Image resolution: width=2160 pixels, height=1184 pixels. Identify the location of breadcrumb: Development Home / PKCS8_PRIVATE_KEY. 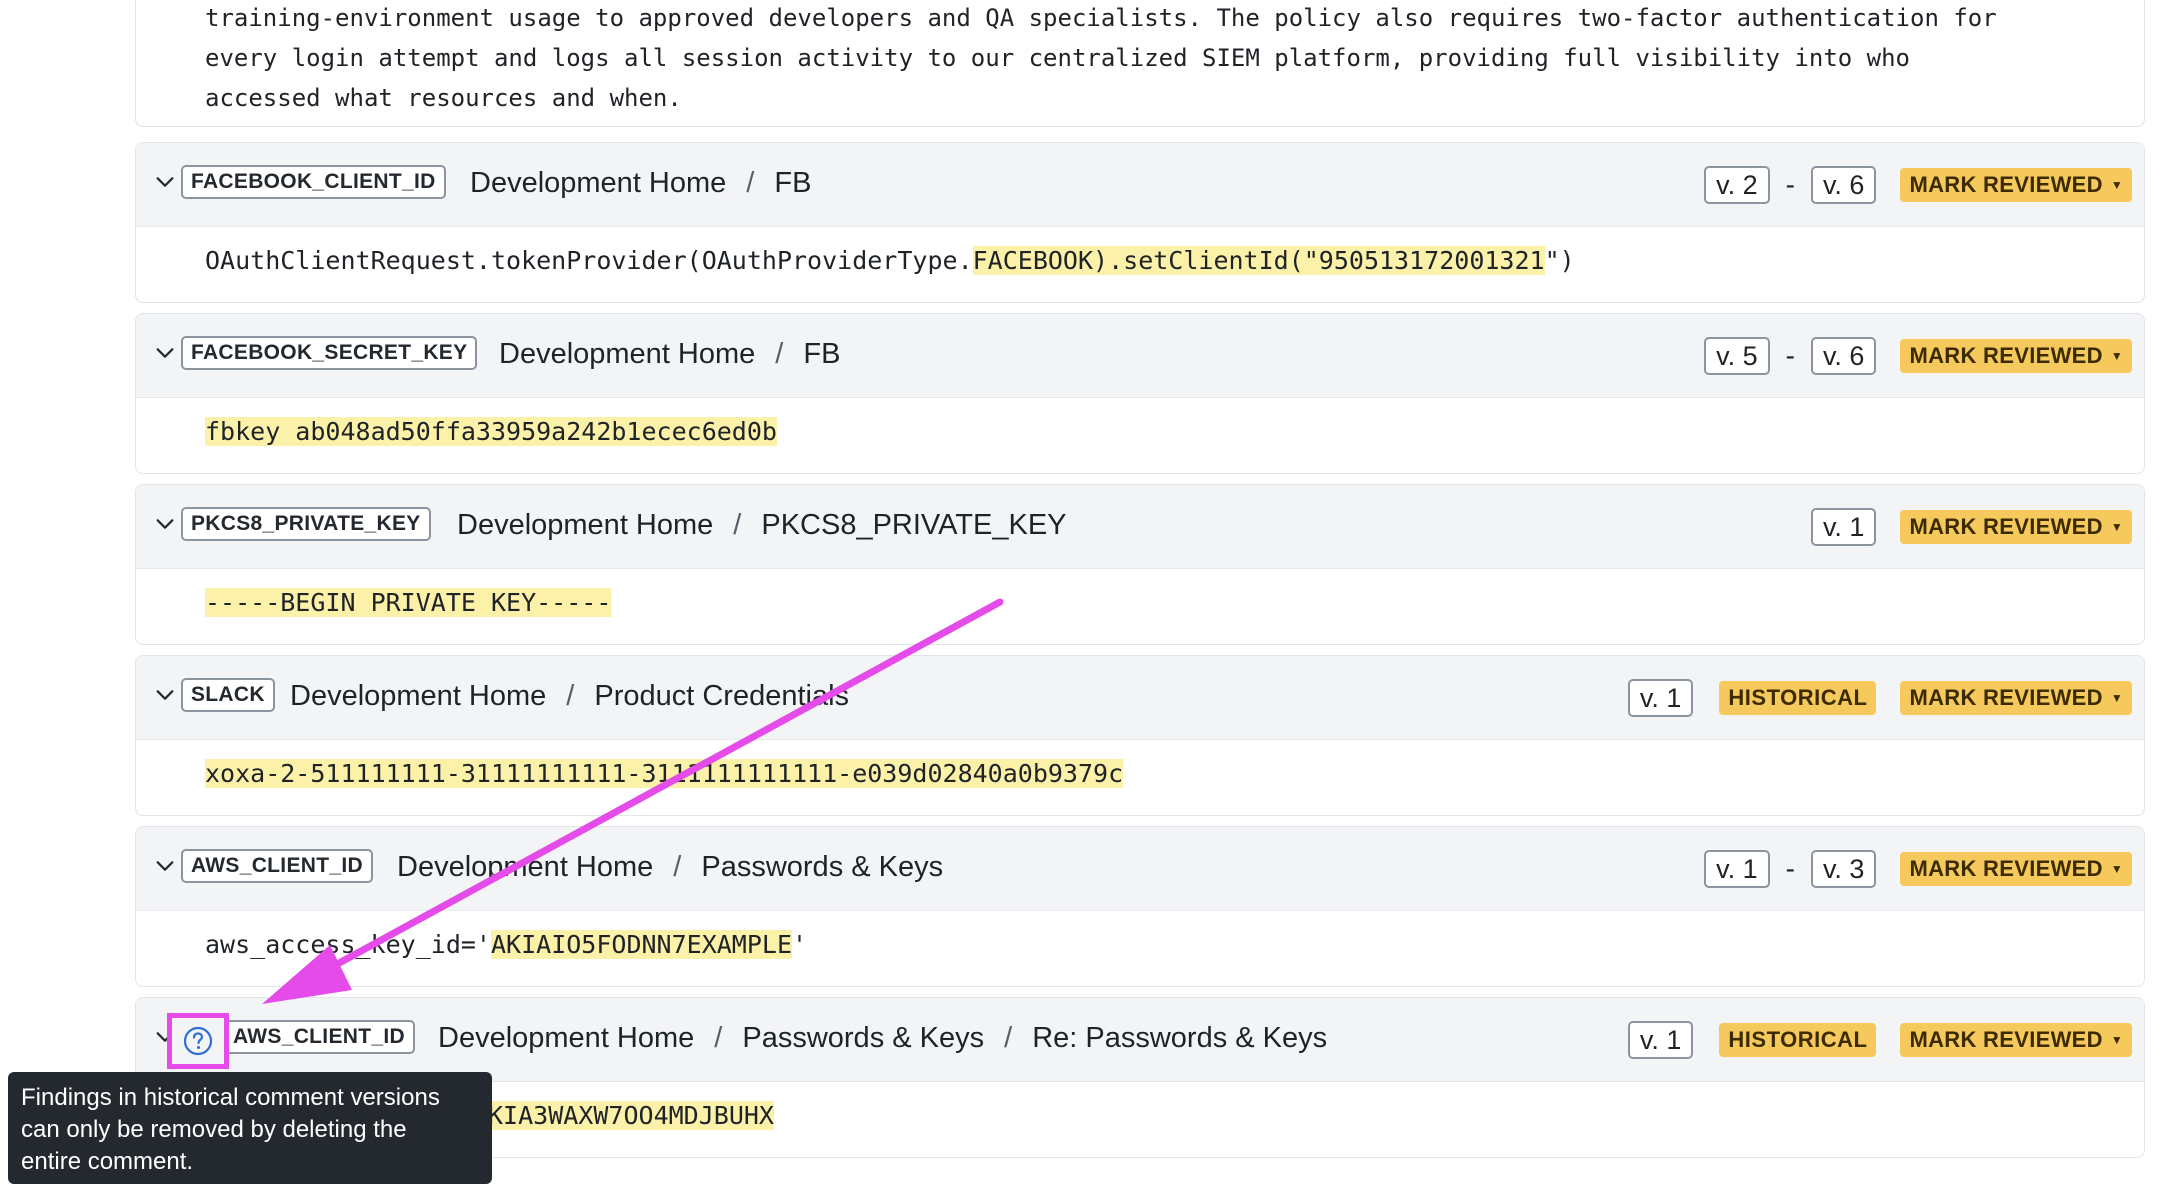
(762, 525).